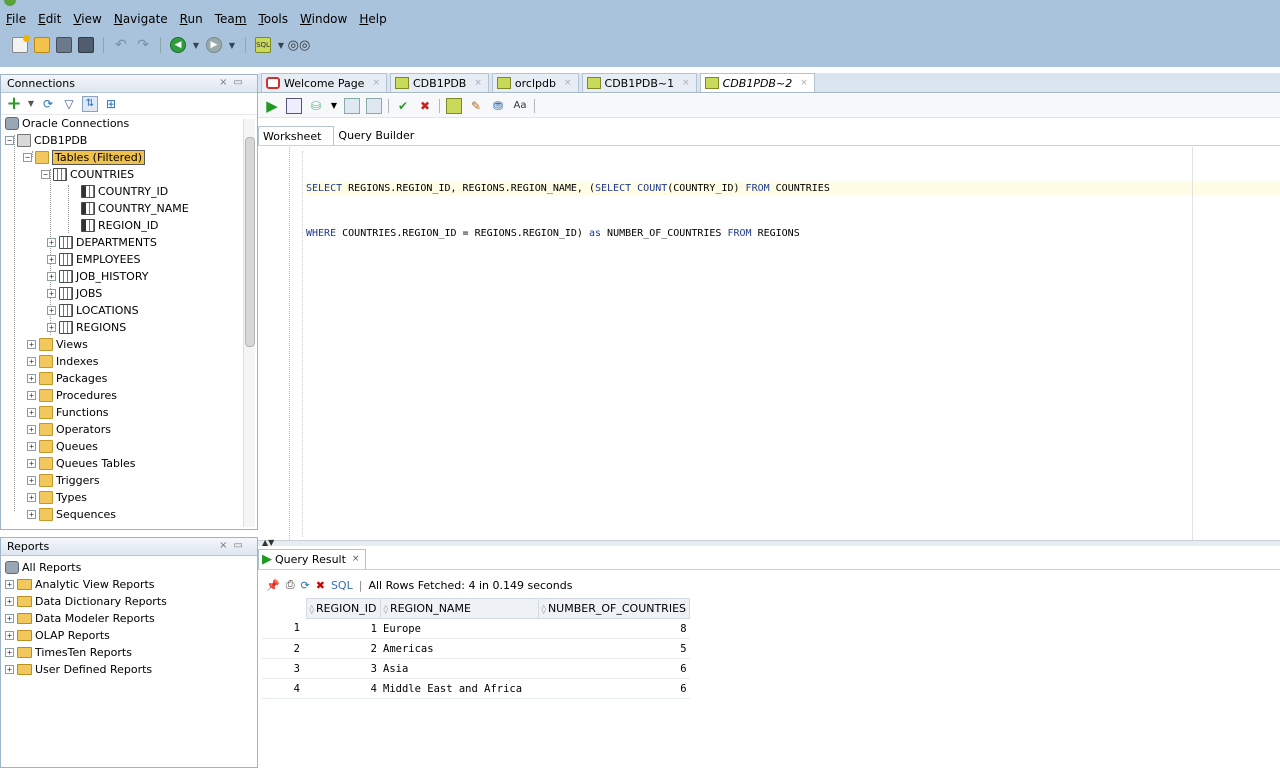  What do you see at coordinates (324, 82) in the screenshot?
I see `tab-welcome-page: Welcome Page ×` at bounding box center [324, 82].